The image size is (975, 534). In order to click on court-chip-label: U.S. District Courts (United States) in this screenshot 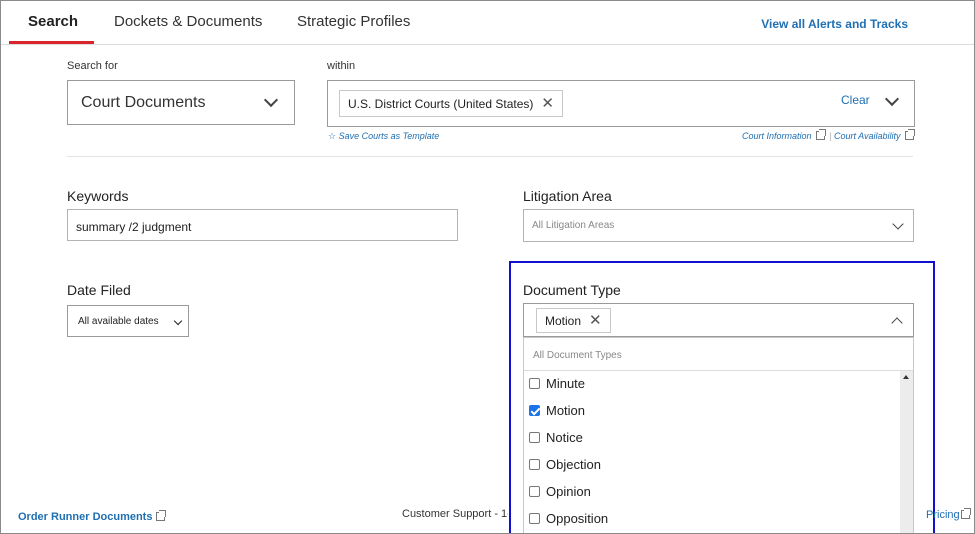, I will do `click(441, 103)`.